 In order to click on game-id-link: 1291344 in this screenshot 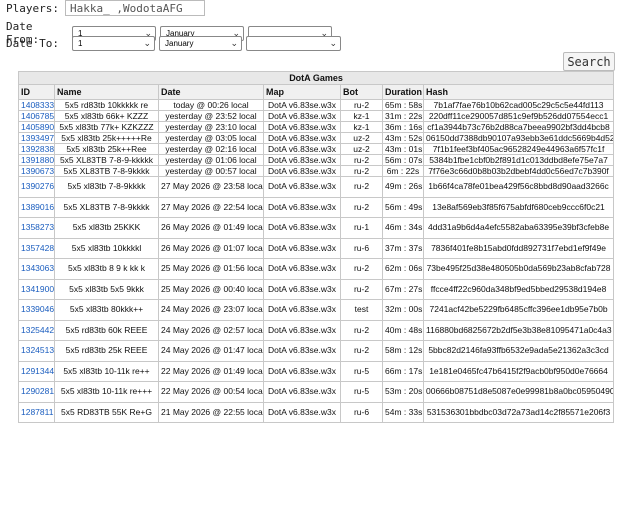, I will do `click(37, 371)`.